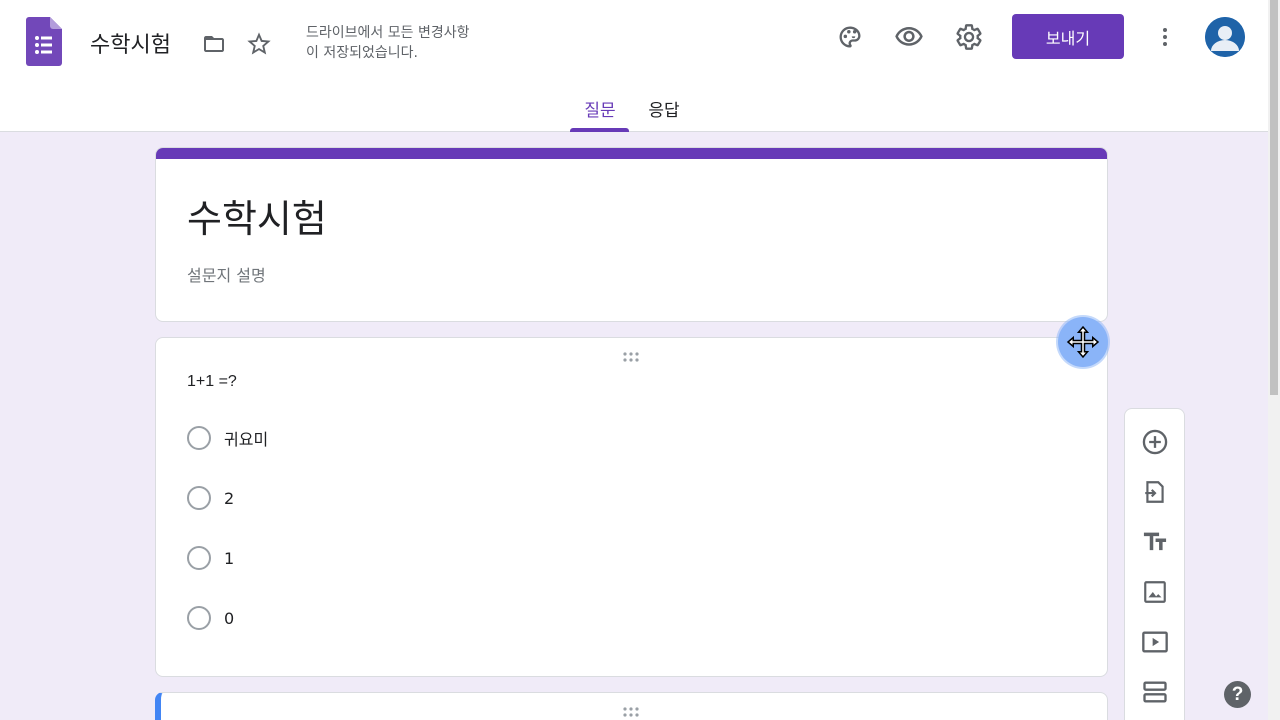  I want to click on option-label: 0, so click(229, 618).